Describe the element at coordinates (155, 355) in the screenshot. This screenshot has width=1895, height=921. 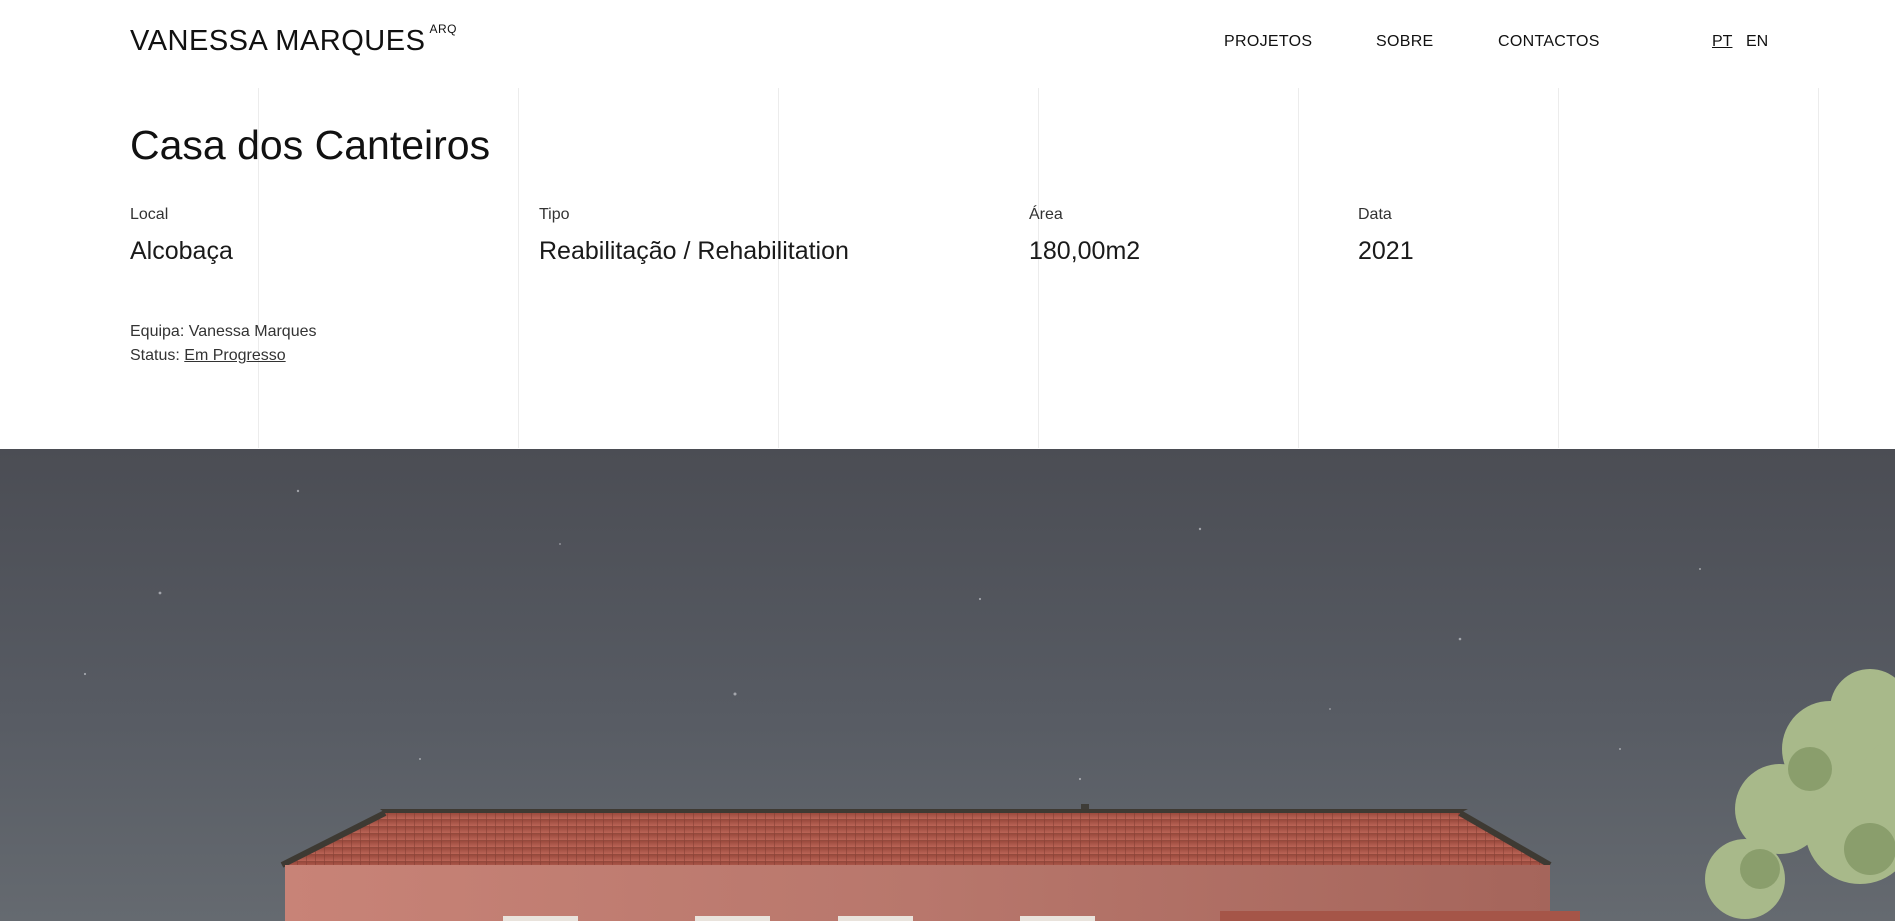
I see `status-label: Status:` at that location.